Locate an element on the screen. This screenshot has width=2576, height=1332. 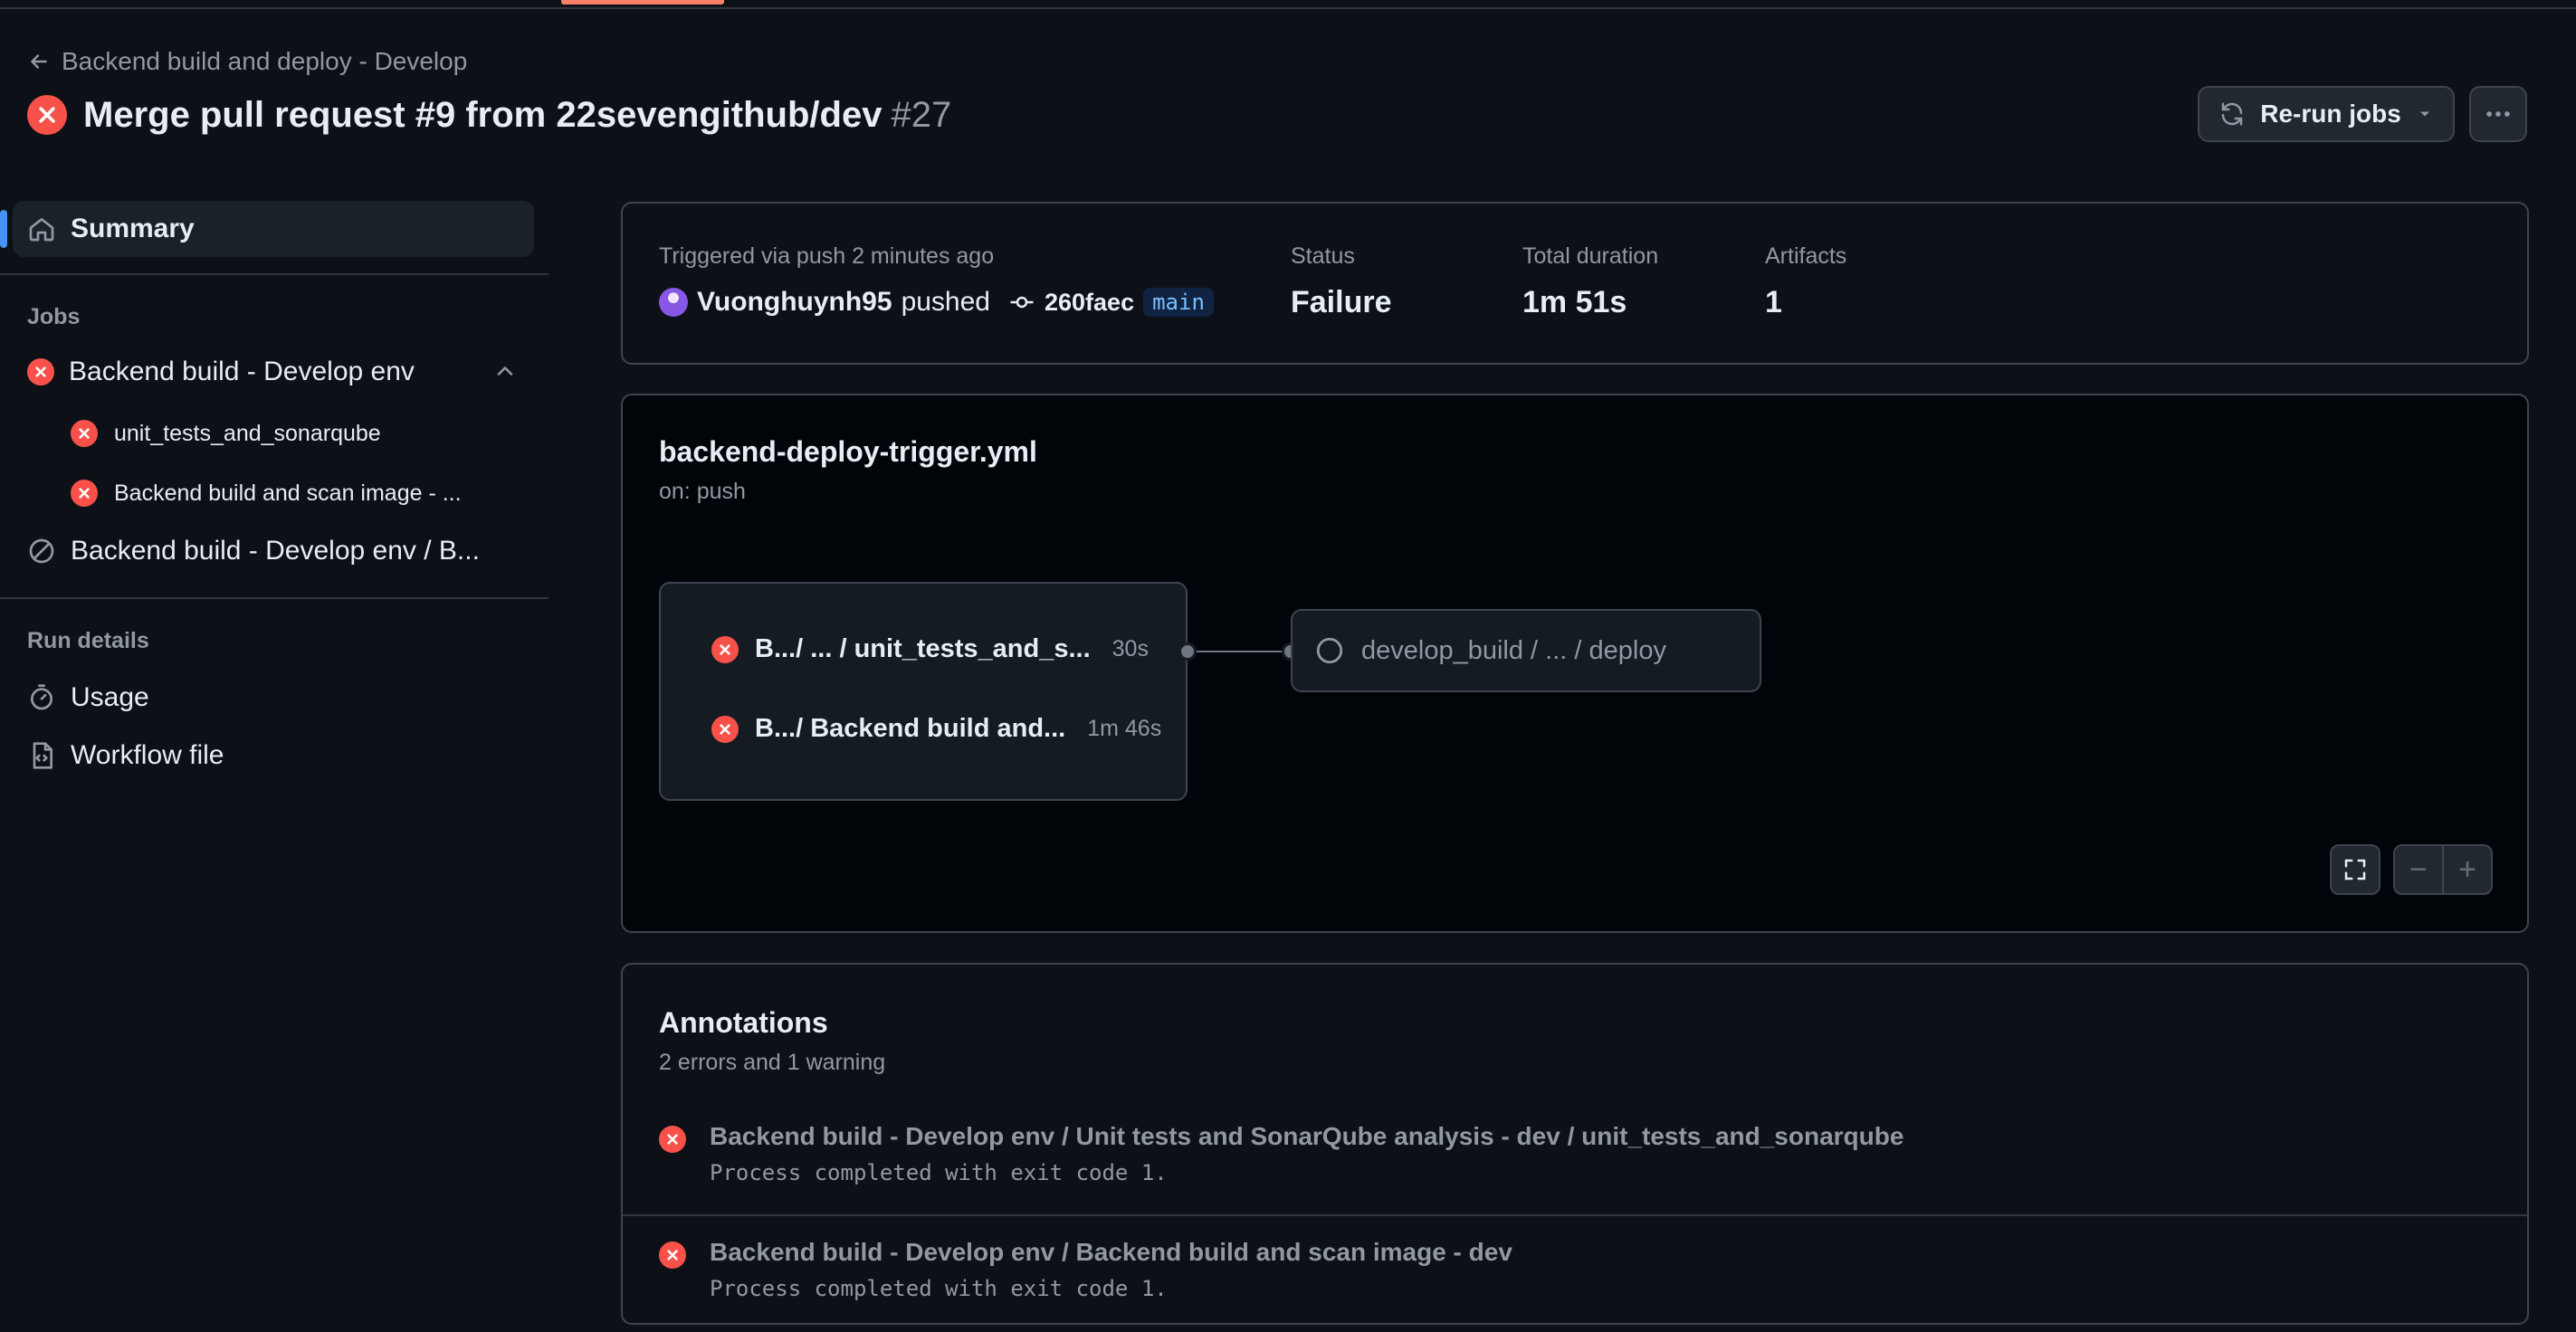
avatar is located at coordinates (674, 302).